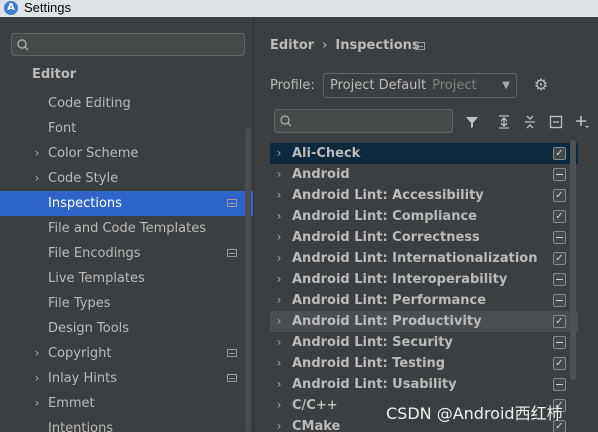 The image size is (598, 432). I want to click on sidebar-item-code-editing: Code Editing, so click(126, 103).